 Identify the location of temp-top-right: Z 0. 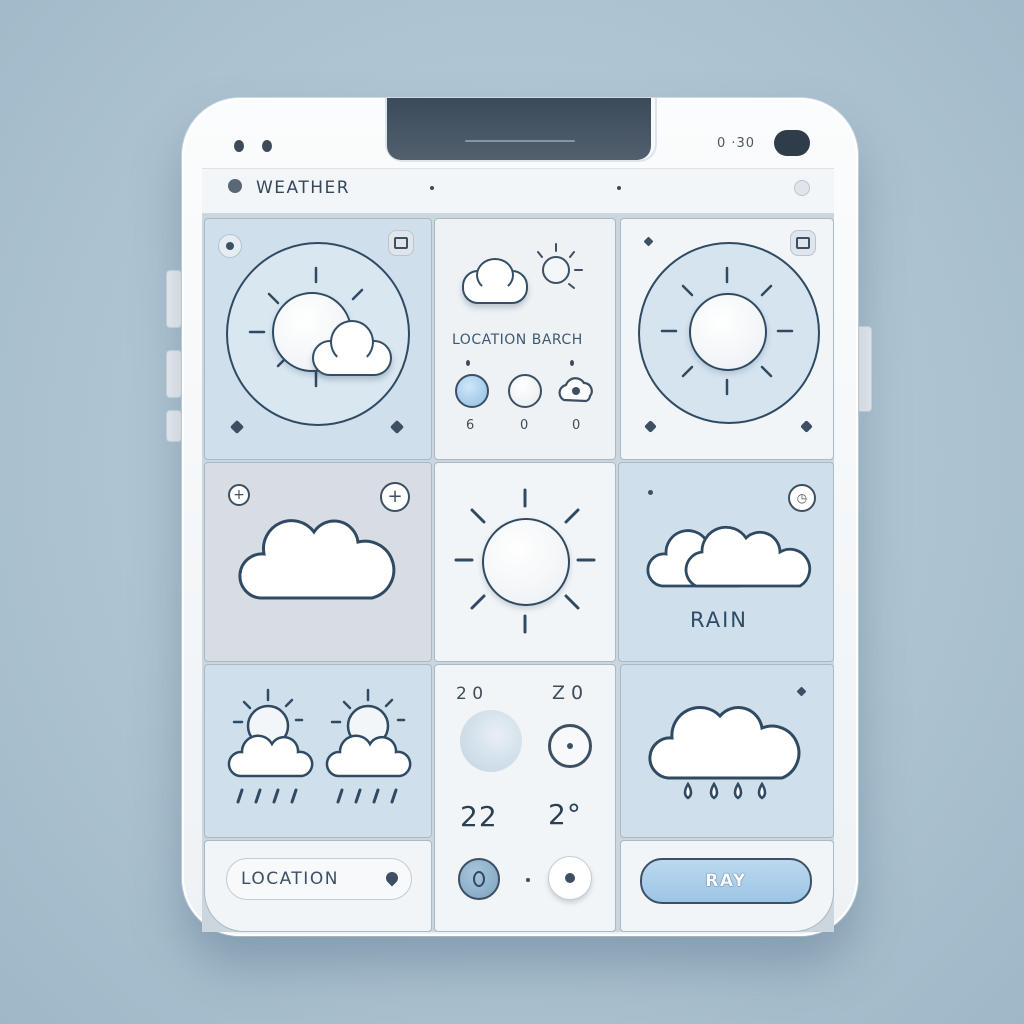
(568, 693).